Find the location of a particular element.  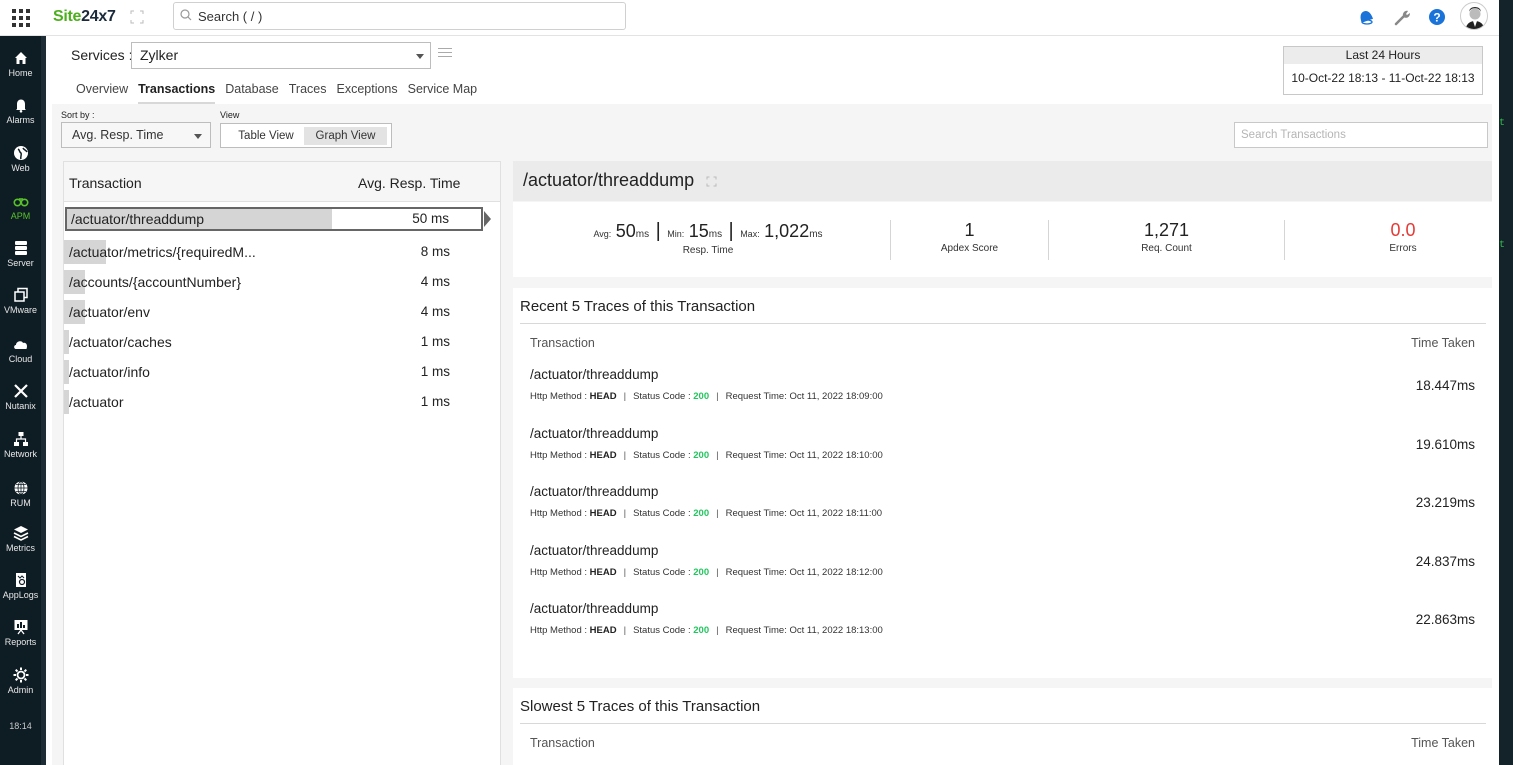

notification-bell-icon is located at coordinates (1366, 17).